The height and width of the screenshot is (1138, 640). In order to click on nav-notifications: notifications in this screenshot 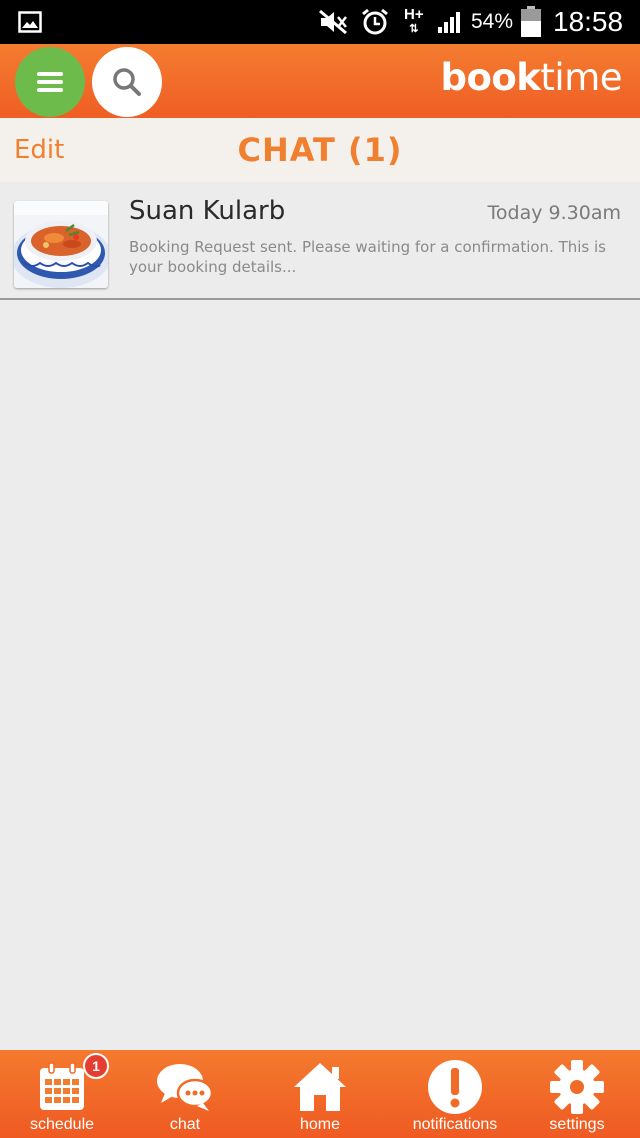, I will do `click(455, 1094)`.